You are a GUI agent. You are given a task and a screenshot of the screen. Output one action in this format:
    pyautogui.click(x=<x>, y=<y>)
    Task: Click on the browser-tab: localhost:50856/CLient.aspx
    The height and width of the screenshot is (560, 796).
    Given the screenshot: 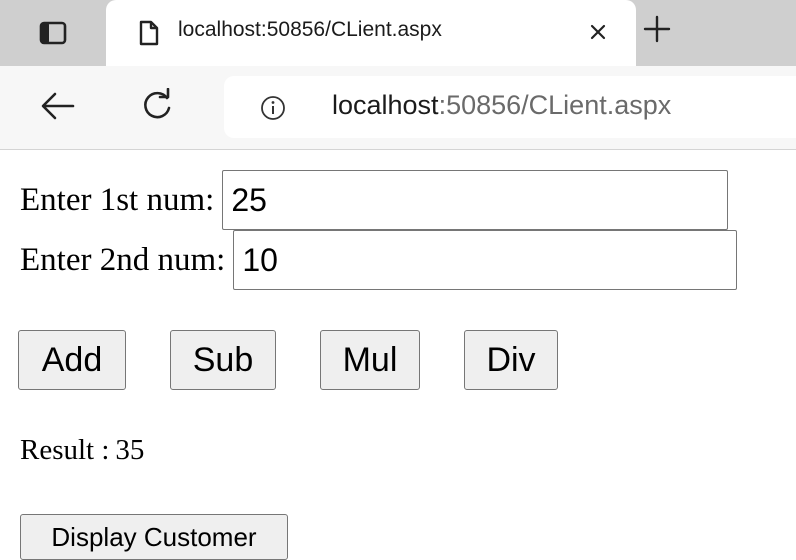 What is the action you would take?
    pyautogui.click(x=371, y=33)
    